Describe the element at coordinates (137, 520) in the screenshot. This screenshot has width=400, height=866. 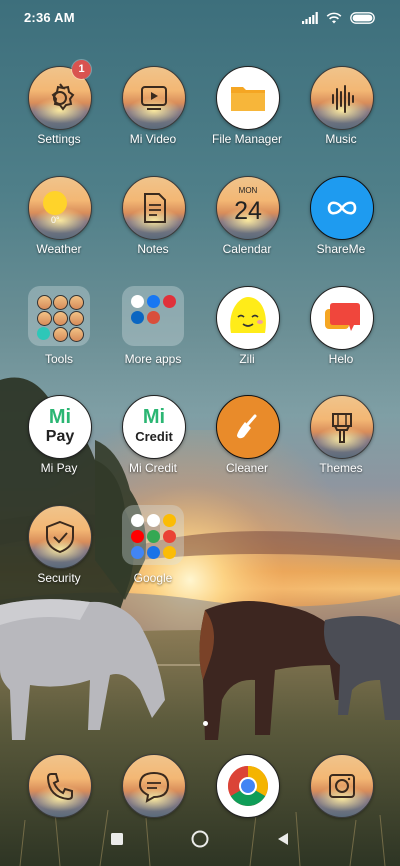
I see `gmail-mini-icon` at that location.